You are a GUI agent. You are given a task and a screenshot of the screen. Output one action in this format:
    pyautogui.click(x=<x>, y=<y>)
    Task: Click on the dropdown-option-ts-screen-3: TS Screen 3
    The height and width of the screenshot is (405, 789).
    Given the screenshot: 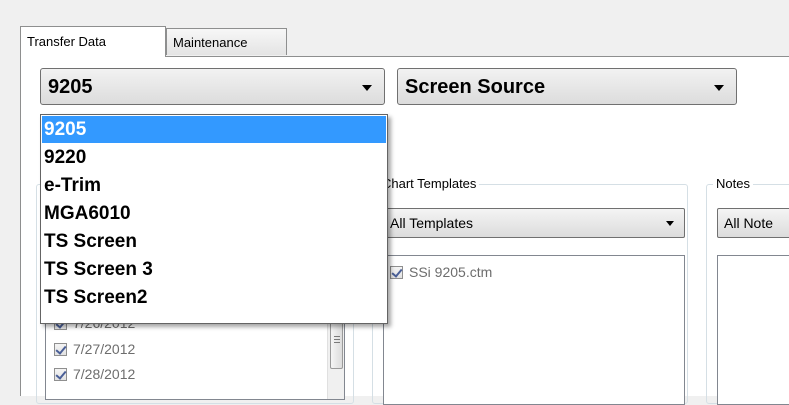 What is the action you would take?
    pyautogui.click(x=214, y=269)
    